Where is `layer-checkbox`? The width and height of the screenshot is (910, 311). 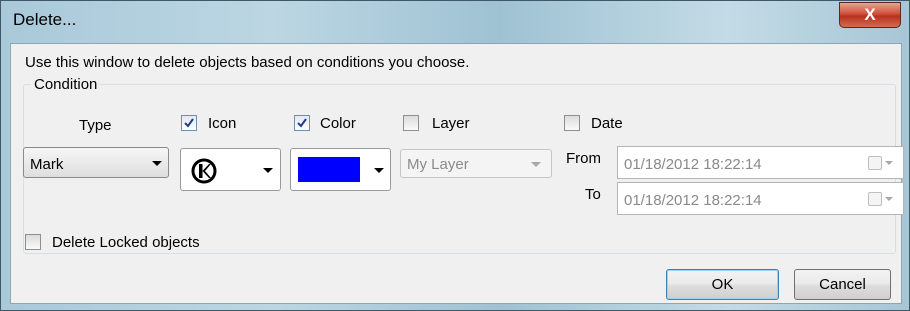 layer-checkbox is located at coordinates (411, 123).